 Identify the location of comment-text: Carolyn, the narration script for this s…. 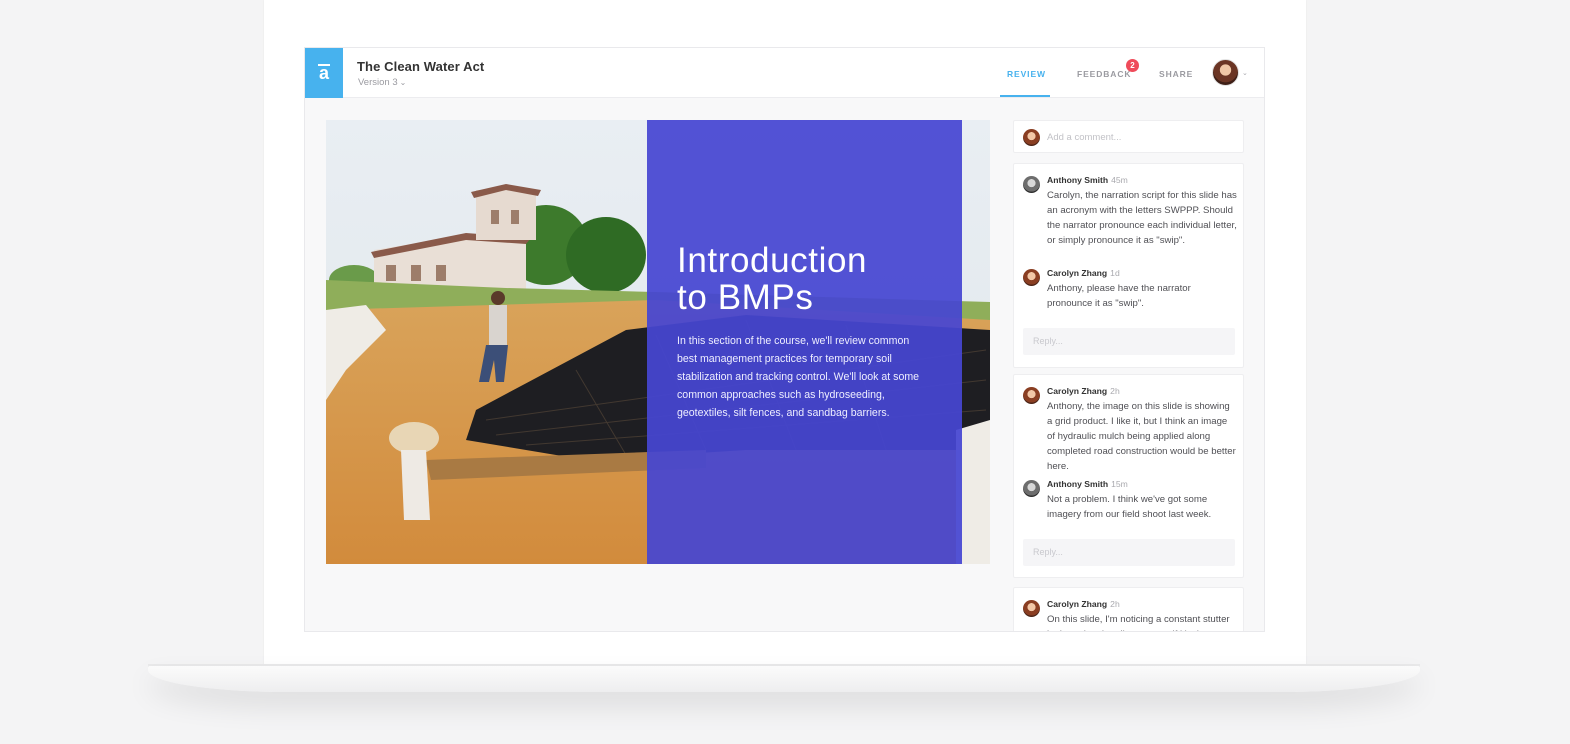
(1142, 218).